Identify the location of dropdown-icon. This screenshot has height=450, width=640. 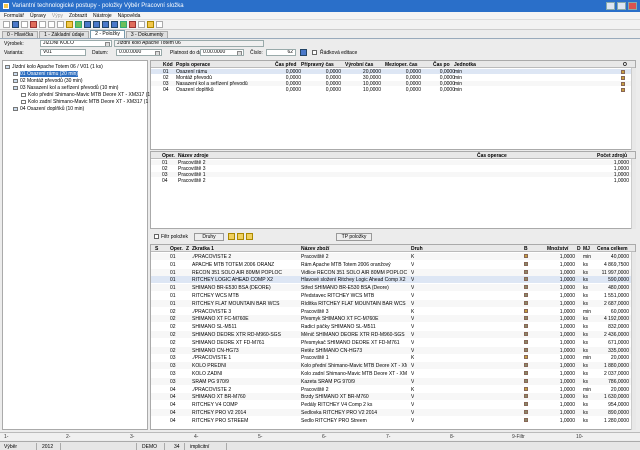
(107, 44).